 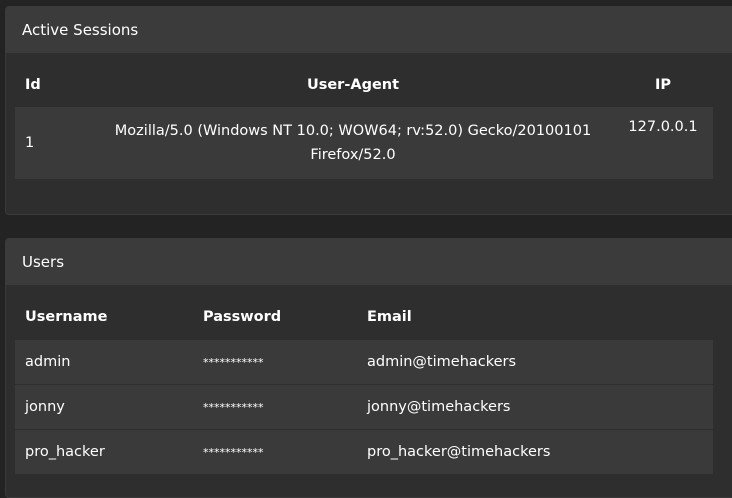 What do you see at coordinates (45, 407) in the screenshot?
I see `username-cell: jonny` at bounding box center [45, 407].